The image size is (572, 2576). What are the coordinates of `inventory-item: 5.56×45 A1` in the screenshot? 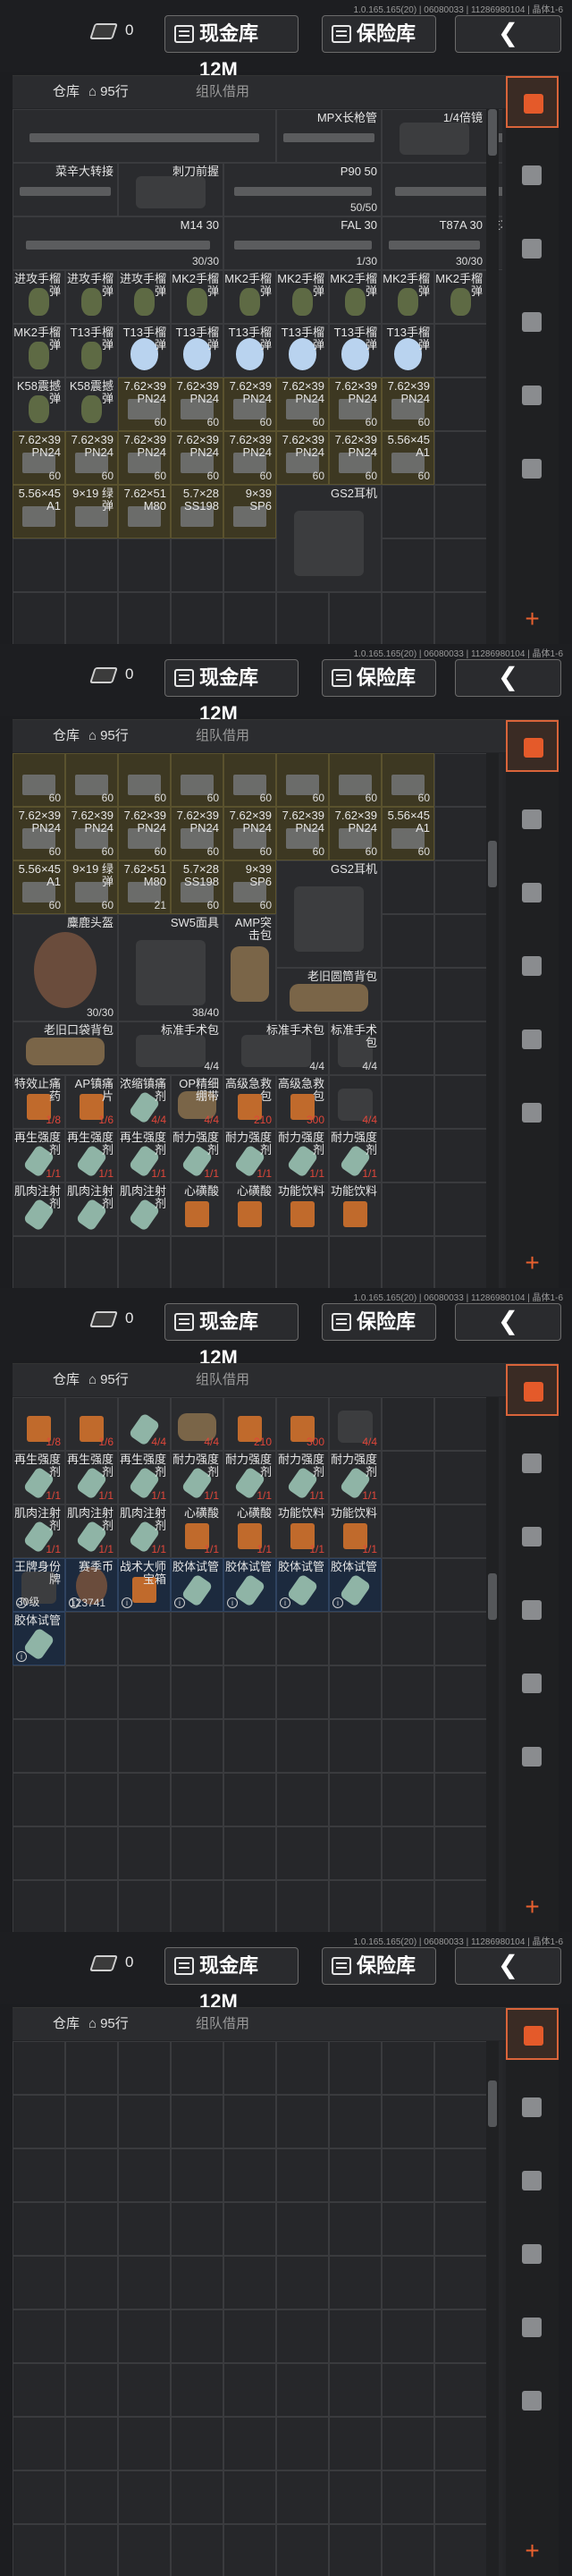 It's located at (39, 511).